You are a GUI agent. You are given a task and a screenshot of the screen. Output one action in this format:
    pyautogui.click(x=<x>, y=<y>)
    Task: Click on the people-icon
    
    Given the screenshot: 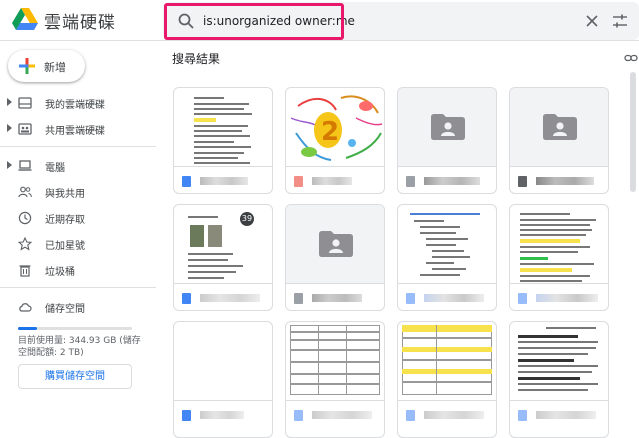 What is the action you would take?
    pyautogui.click(x=25, y=192)
    